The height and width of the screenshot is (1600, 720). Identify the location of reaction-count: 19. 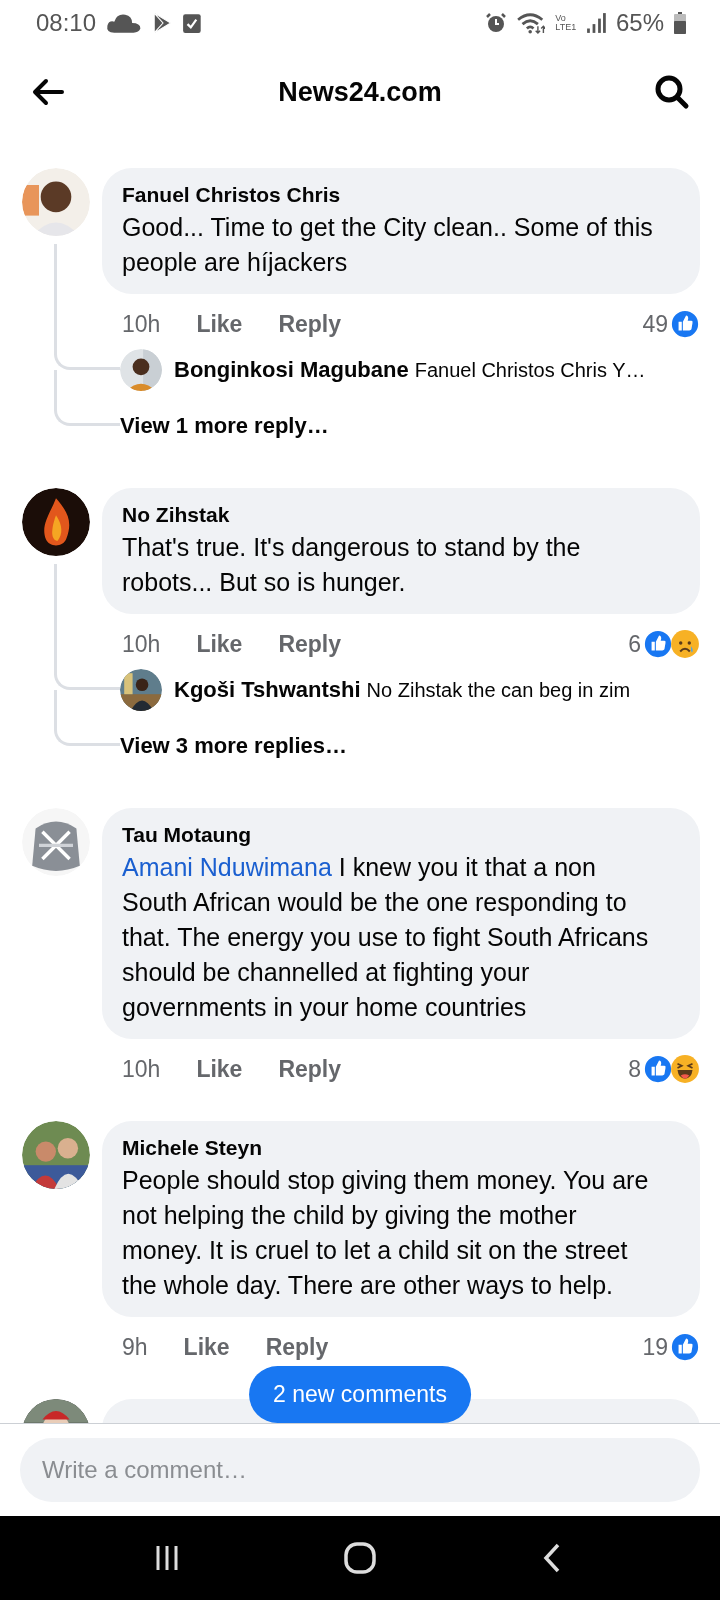
(655, 1347).